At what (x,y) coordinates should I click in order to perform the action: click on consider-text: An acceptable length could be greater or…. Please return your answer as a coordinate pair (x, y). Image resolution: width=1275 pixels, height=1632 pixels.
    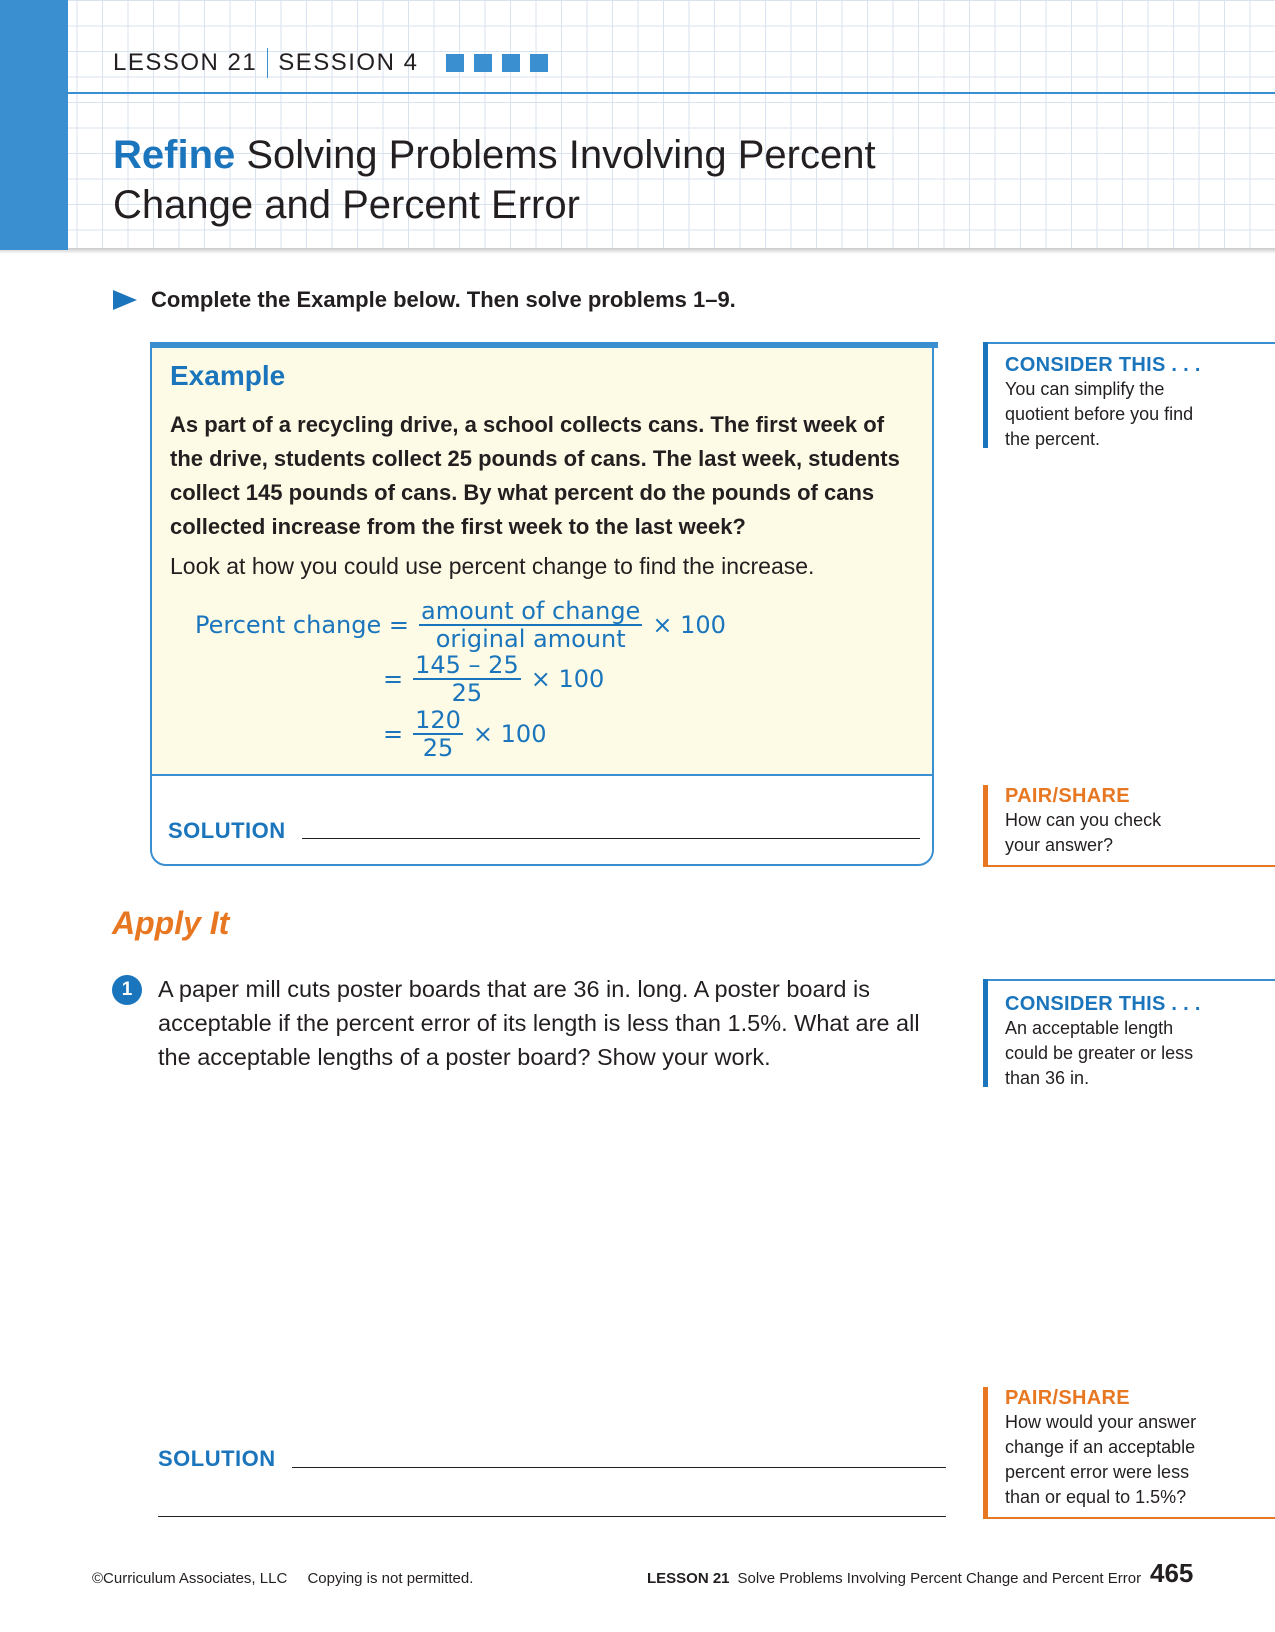
    Looking at the image, I should click on (1099, 1053).